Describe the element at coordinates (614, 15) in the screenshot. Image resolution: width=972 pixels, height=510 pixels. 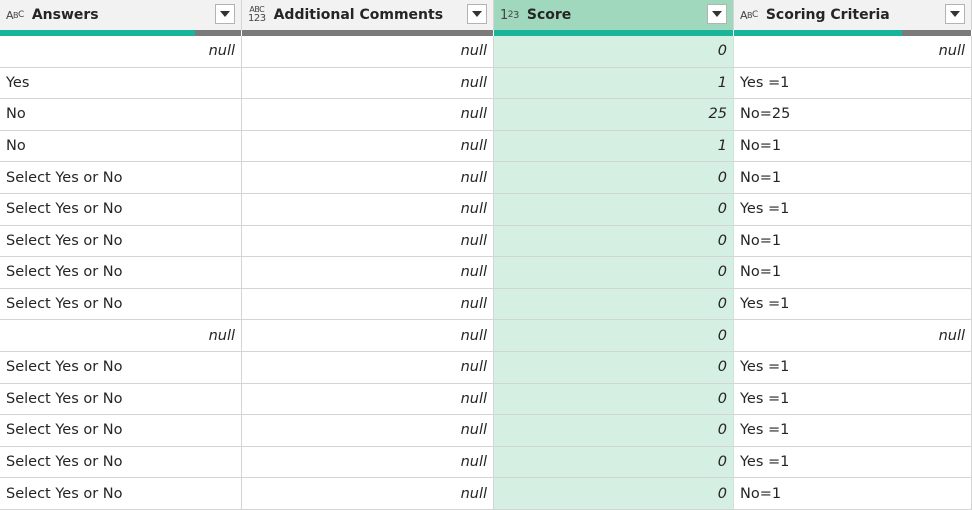
I see `column-header-score: 123 Score` at that location.